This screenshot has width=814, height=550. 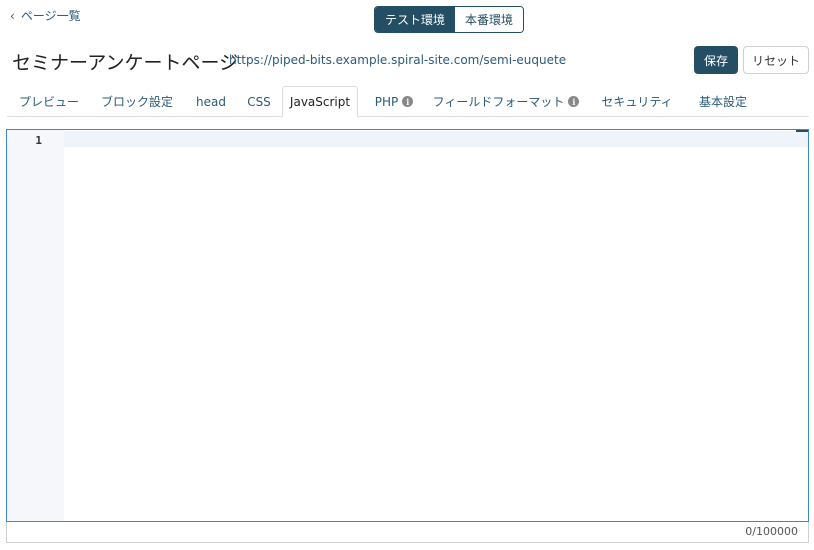 I want to click on tab-preview: プレビュー, so click(x=49, y=101).